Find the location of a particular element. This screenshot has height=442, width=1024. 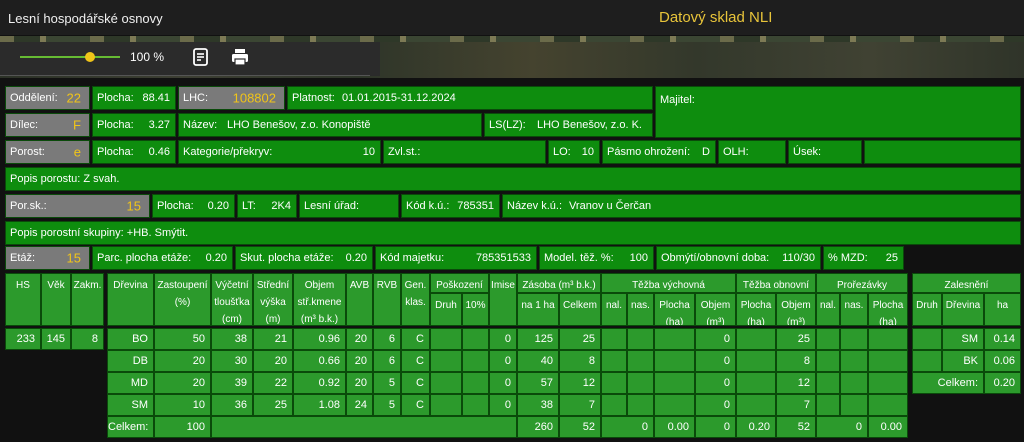

zalesneni-cell is located at coordinates (927, 361).